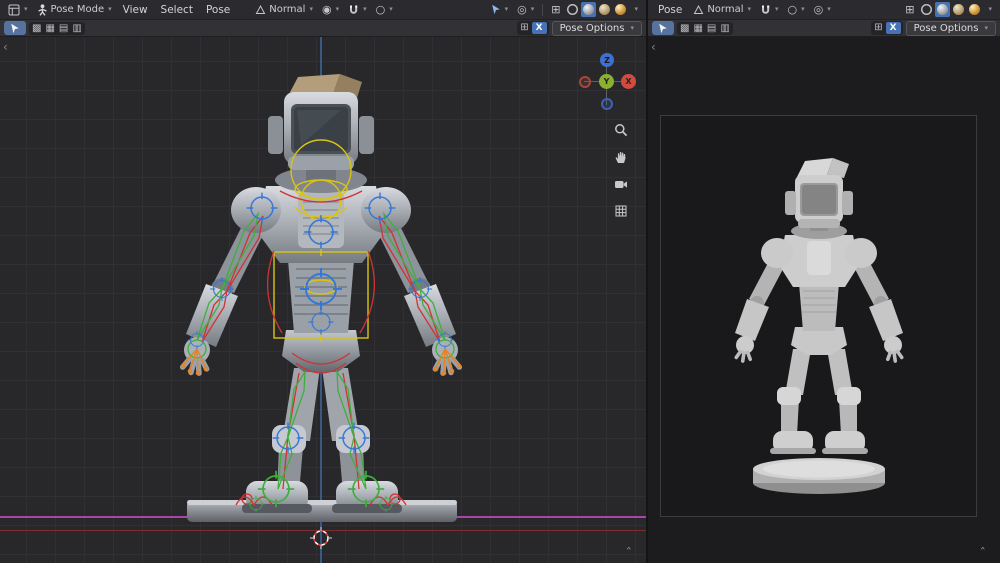 The image size is (1000, 563). What do you see at coordinates (323, 28) in the screenshot?
I see `tool-settings-left: ▩ ▦ ▤ ▥ ⊞ X Pose Options ▾` at bounding box center [323, 28].